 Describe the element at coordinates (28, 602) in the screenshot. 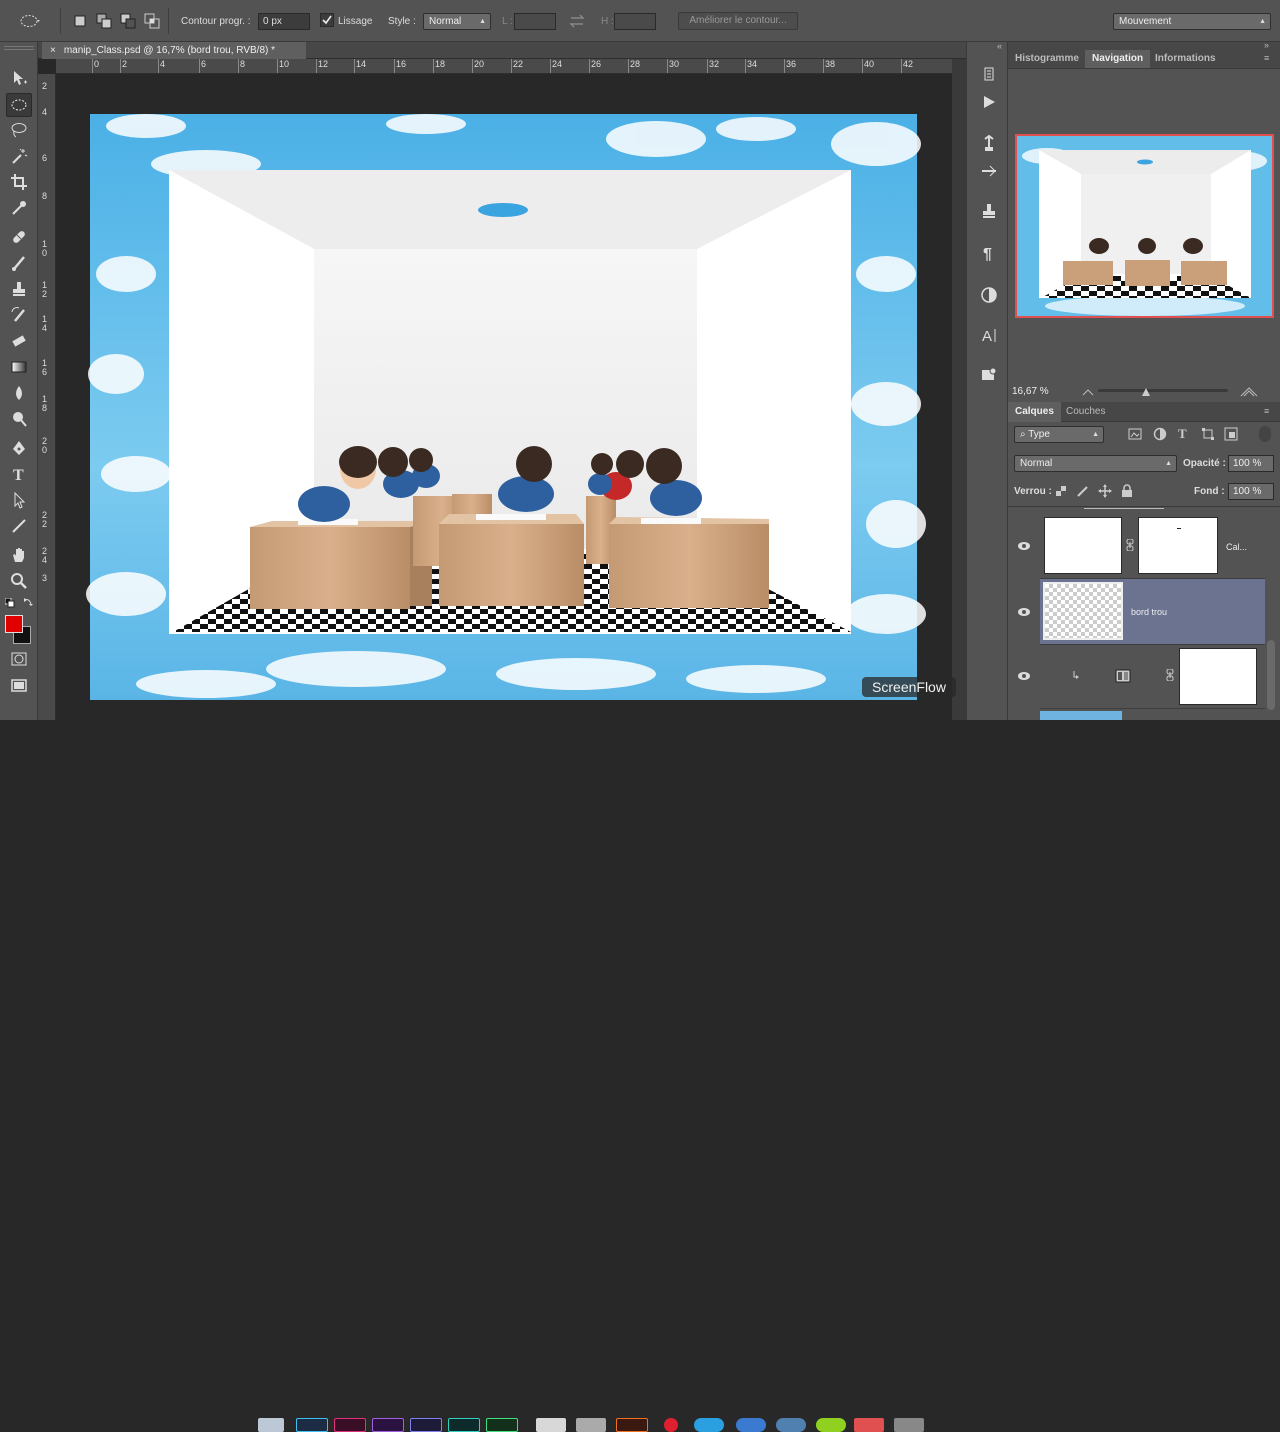

I see `swap-colors-icon` at that location.